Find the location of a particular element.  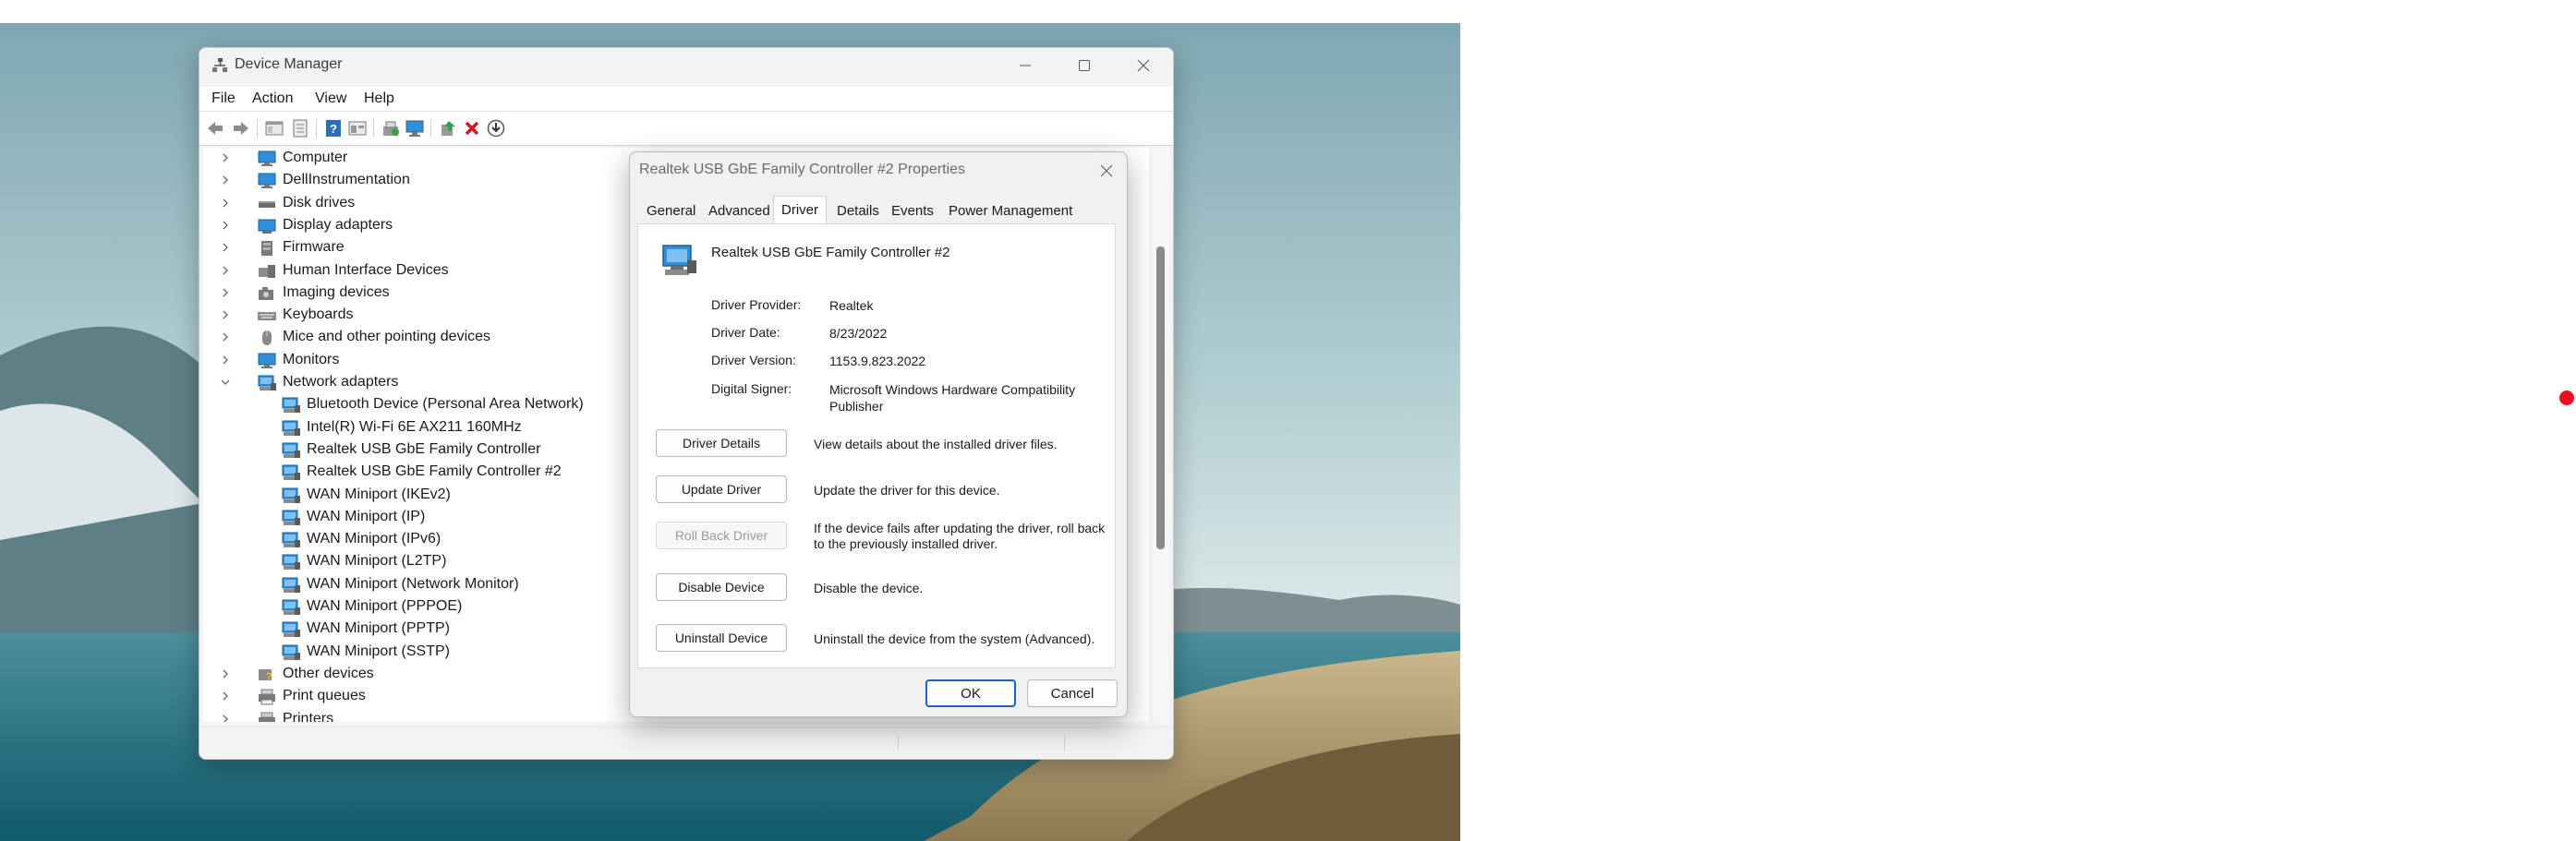

dialog-close-button is located at coordinates (1106, 171).